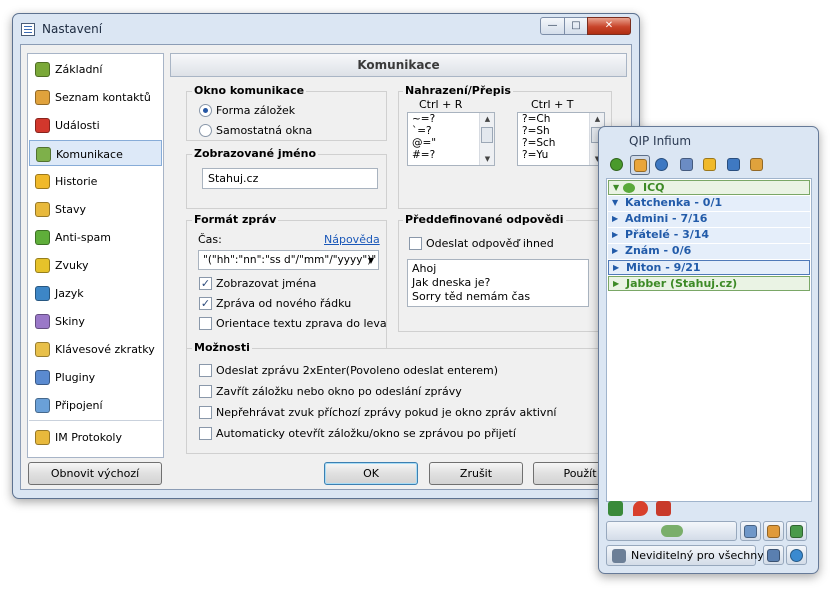 This screenshot has width=831, height=591. I want to click on sidebar-item-komunikace: Komunikace, so click(95, 153).